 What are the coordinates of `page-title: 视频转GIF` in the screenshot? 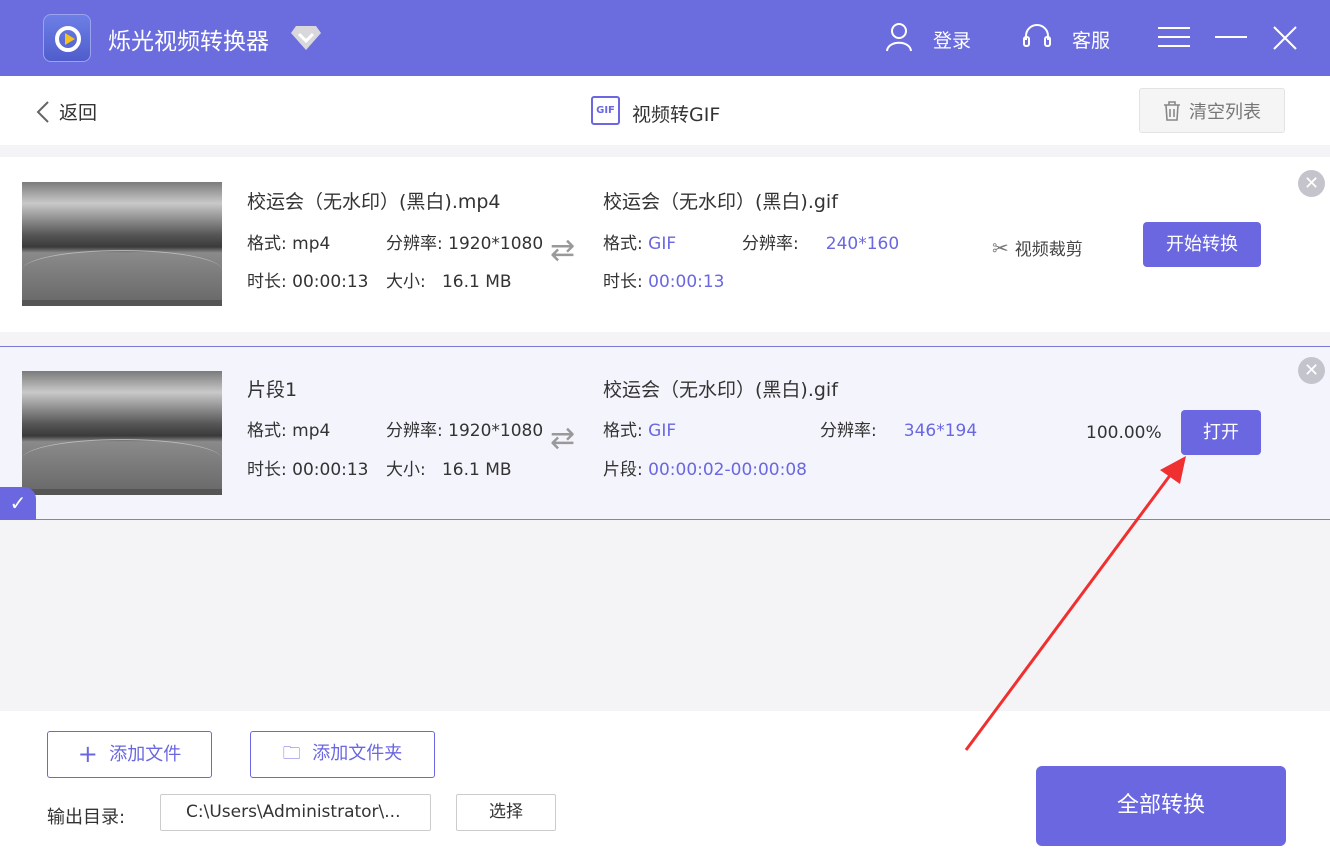 It's located at (676, 115).